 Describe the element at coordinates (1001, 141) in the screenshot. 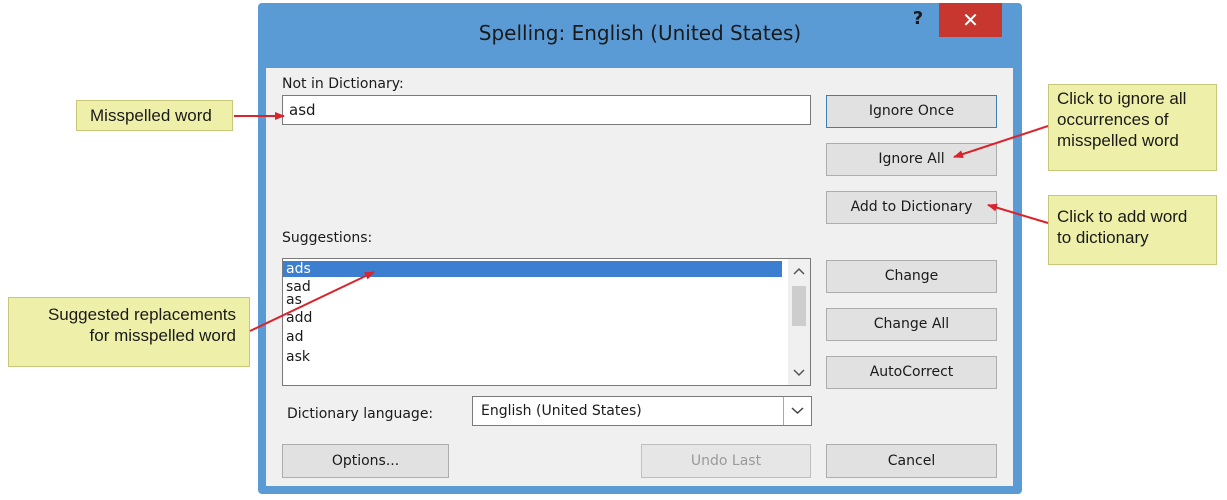

I see `arrow-to-ignore-all` at that location.